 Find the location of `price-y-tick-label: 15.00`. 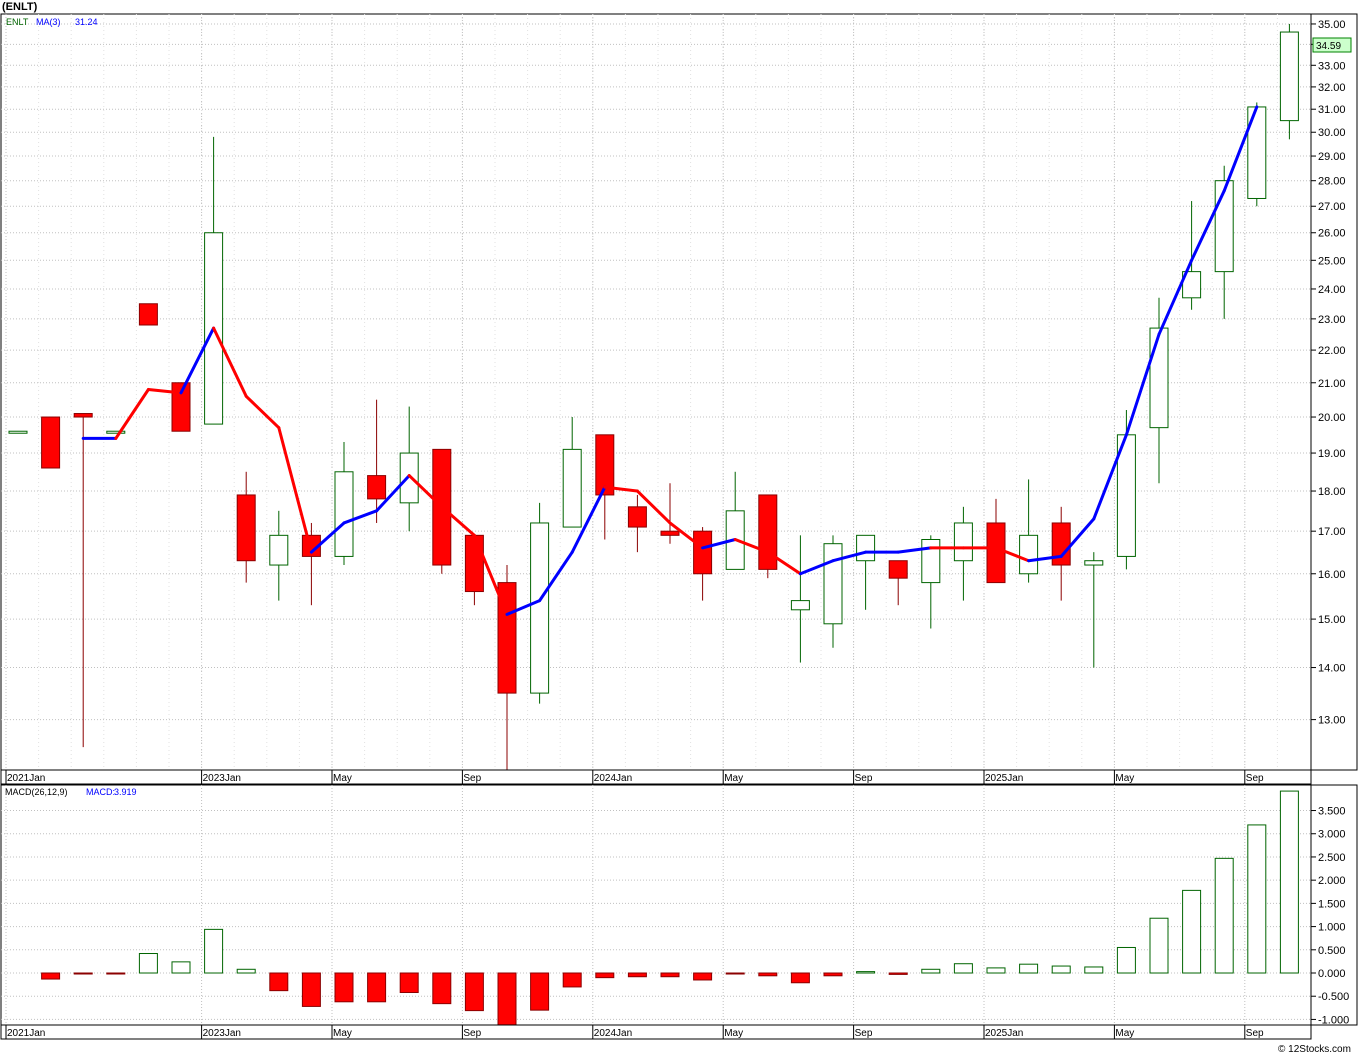

price-y-tick-label: 15.00 is located at coordinates (1332, 620).